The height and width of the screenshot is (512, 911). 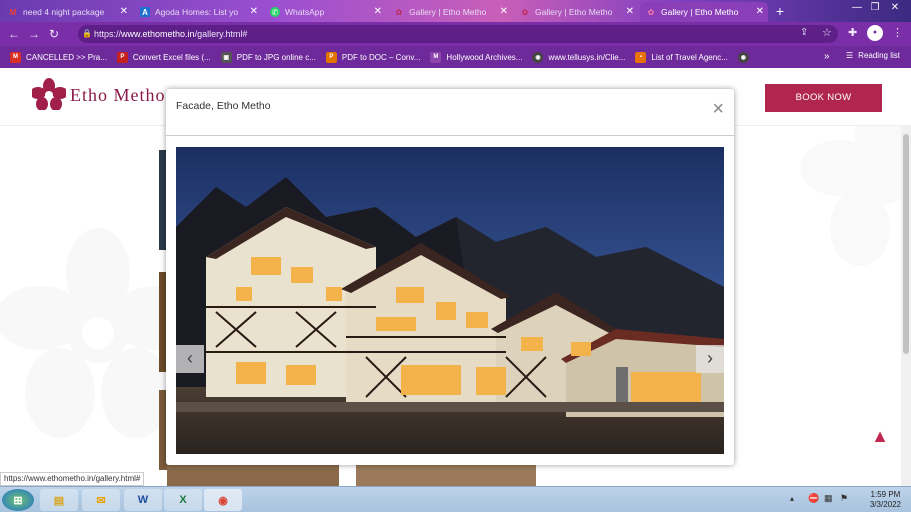 I want to click on word-icon: W, so click(x=143, y=500).